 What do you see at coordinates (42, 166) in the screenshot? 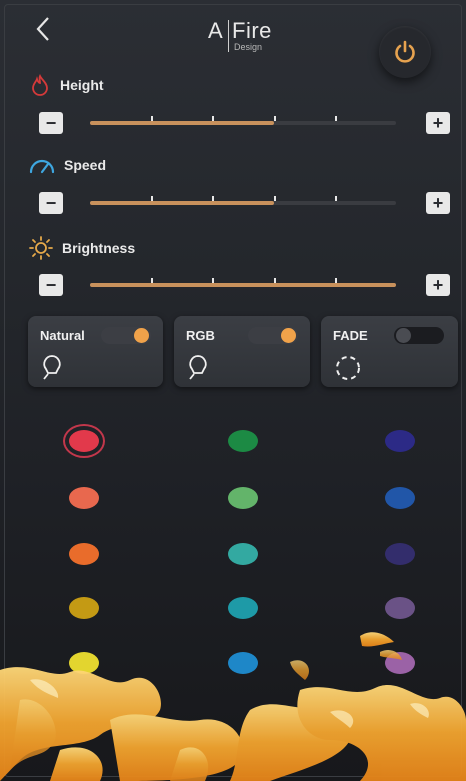
I see `speedometer-icon` at bounding box center [42, 166].